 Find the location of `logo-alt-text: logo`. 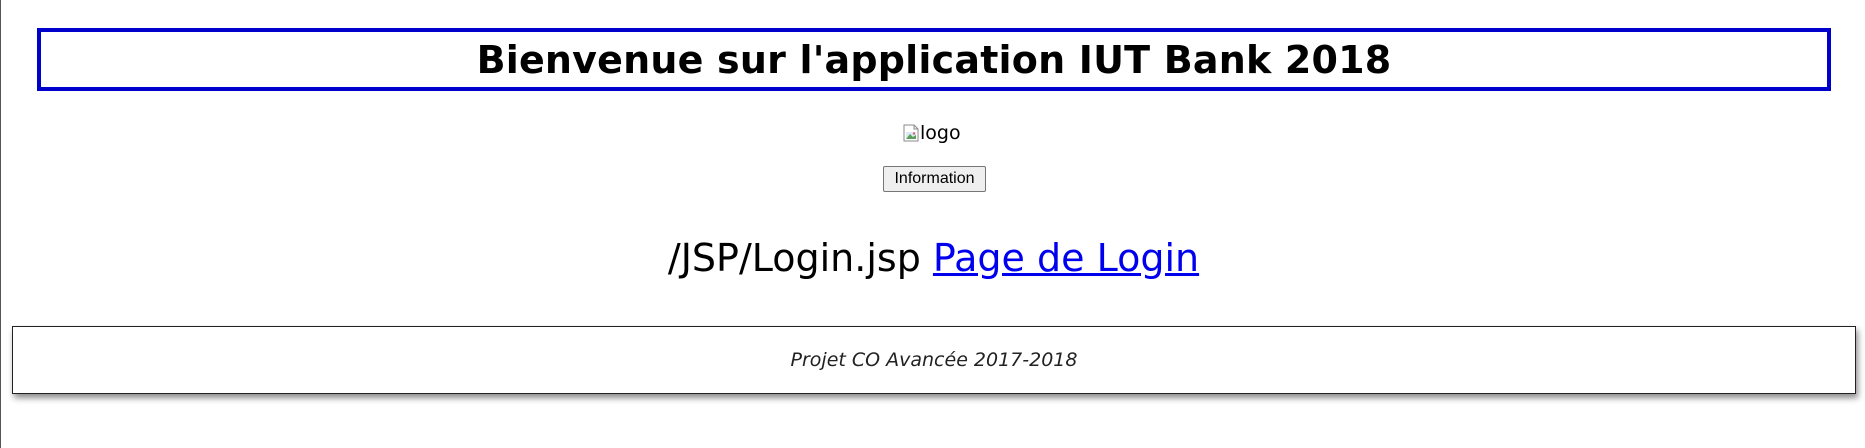

logo-alt-text: logo is located at coordinates (940, 133).